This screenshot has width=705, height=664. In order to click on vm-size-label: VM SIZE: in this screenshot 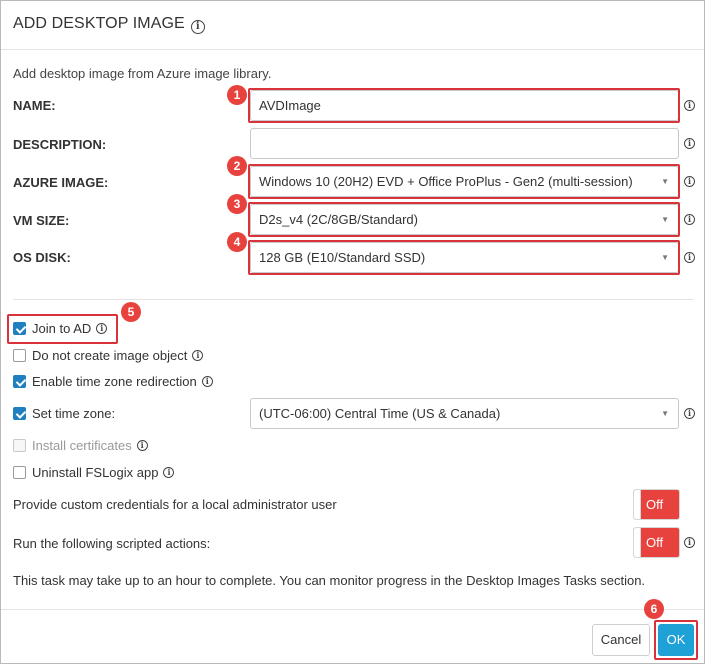, I will do `click(41, 220)`.